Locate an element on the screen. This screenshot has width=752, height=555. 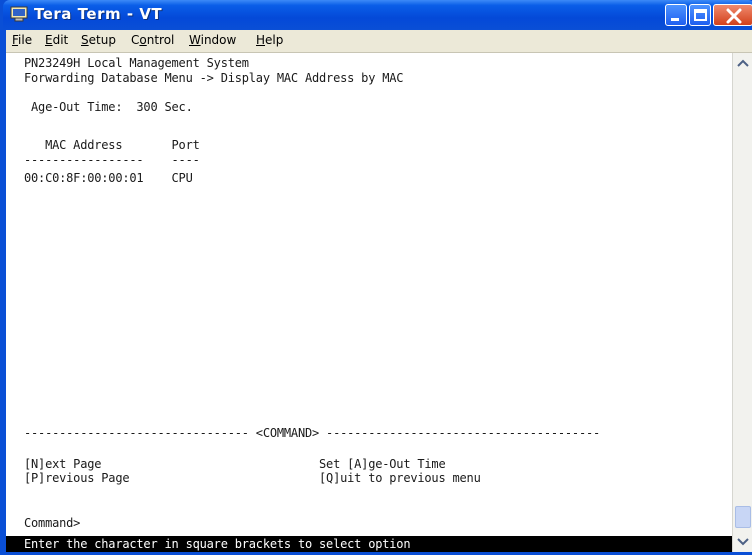
scrollbar-thumb is located at coordinates (743, 517).